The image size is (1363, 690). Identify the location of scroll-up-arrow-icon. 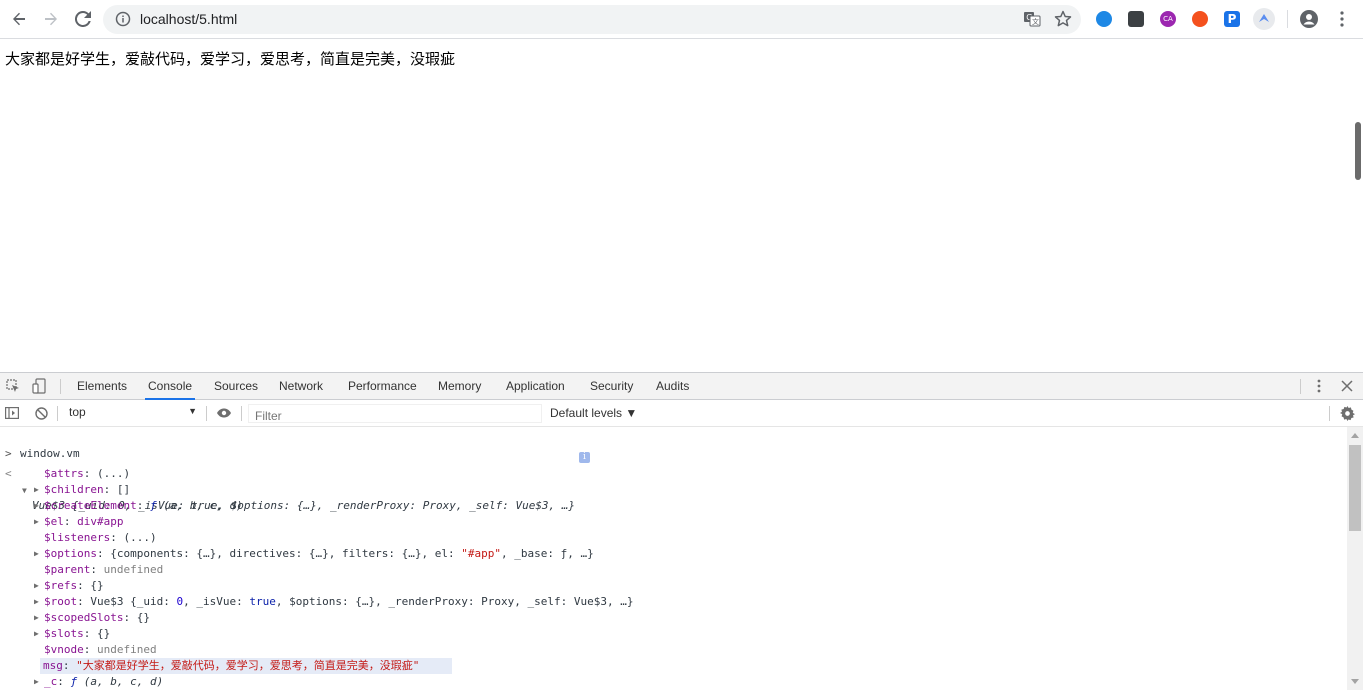
(1355, 435).